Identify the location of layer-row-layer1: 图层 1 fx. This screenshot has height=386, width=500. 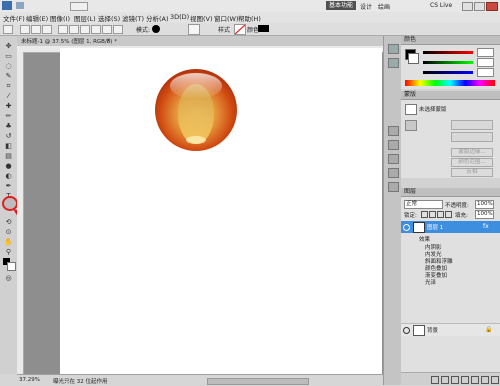
(450, 227).